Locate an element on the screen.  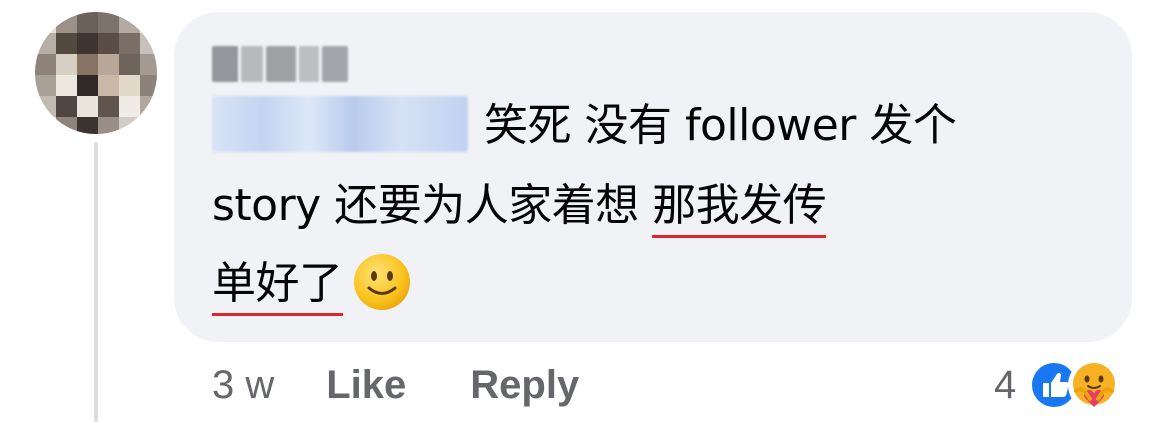
reaction-count: 4 is located at coordinates (1005, 384).